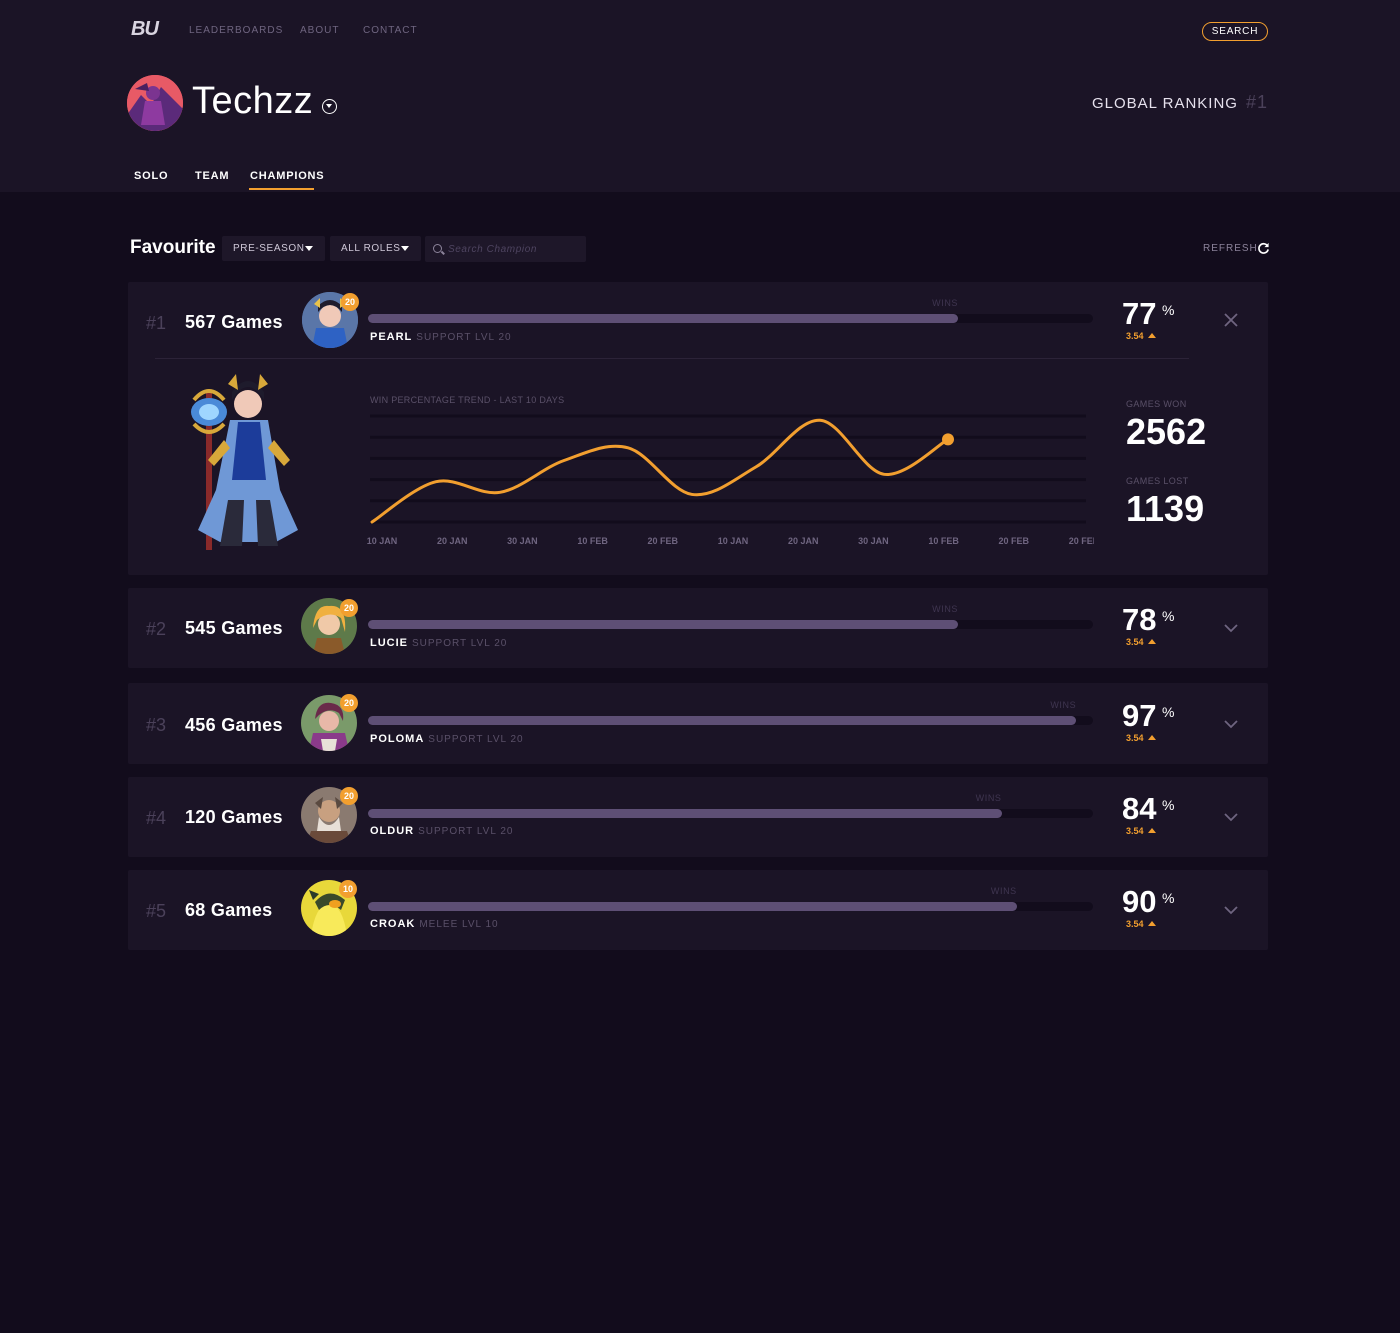  Describe the element at coordinates (281, 189) in the screenshot. I see `active-tab-indicator` at that location.